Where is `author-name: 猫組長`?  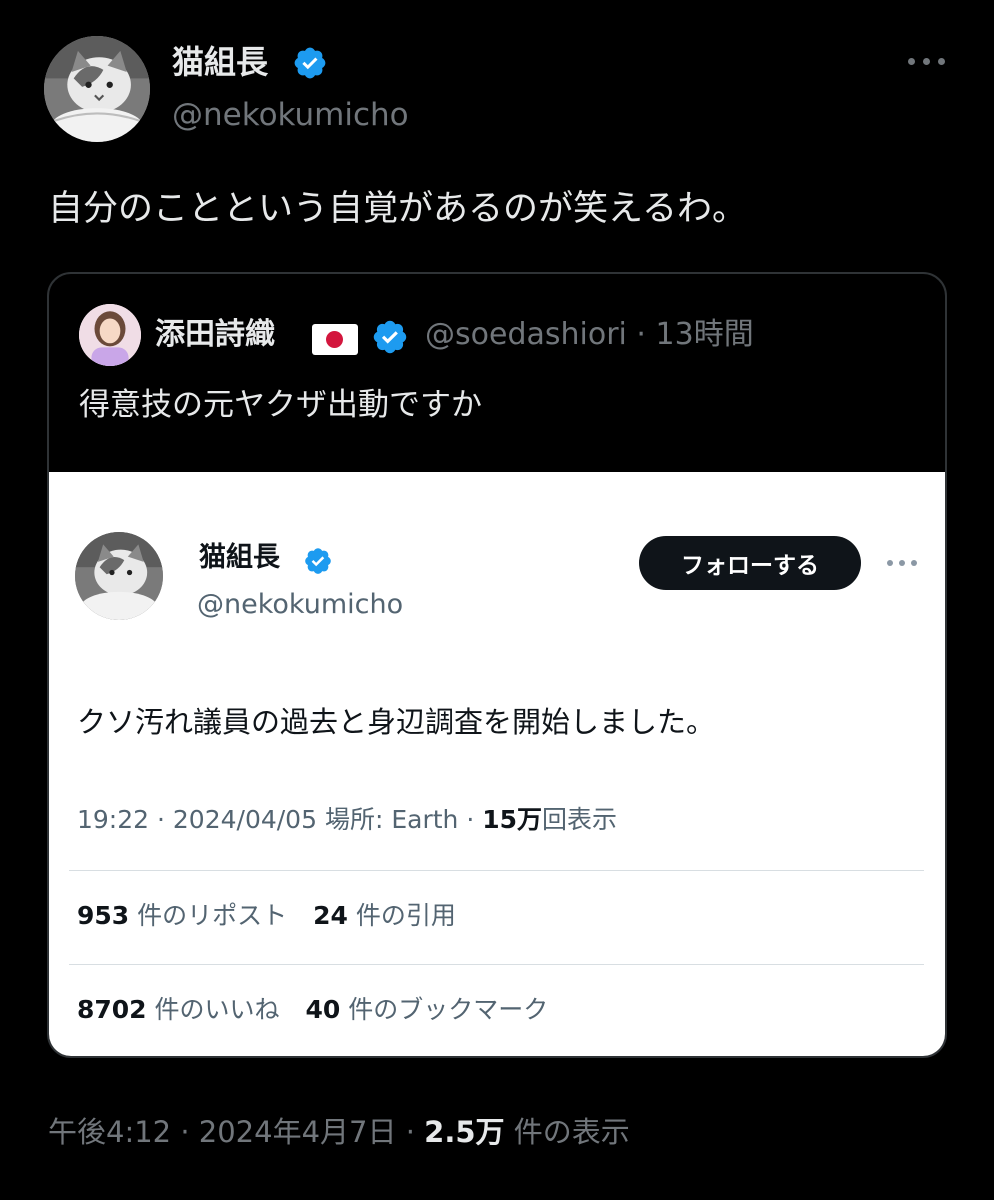
author-name: 猫組長 is located at coordinates (220, 62).